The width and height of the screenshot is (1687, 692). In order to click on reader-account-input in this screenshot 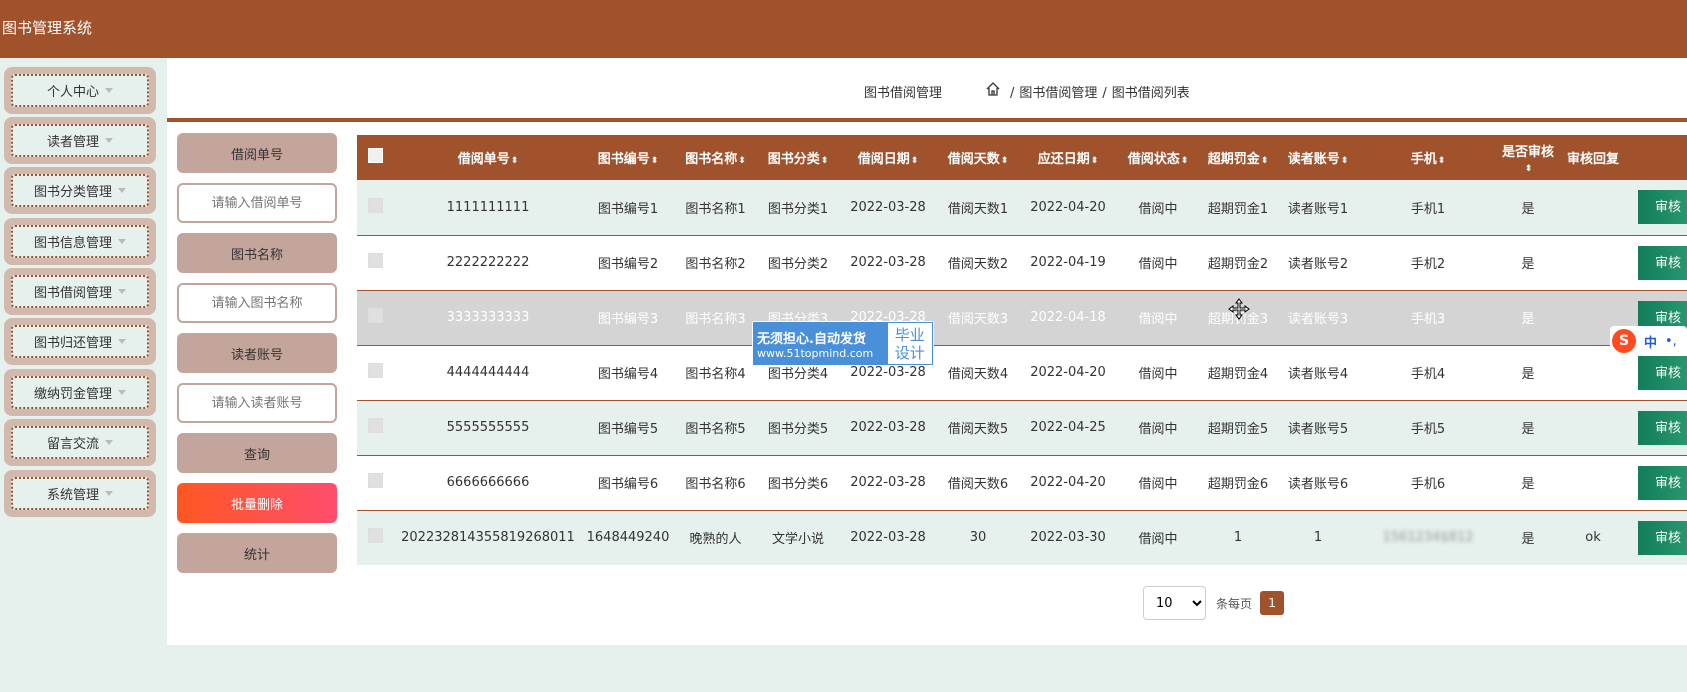, I will do `click(257, 403)`.